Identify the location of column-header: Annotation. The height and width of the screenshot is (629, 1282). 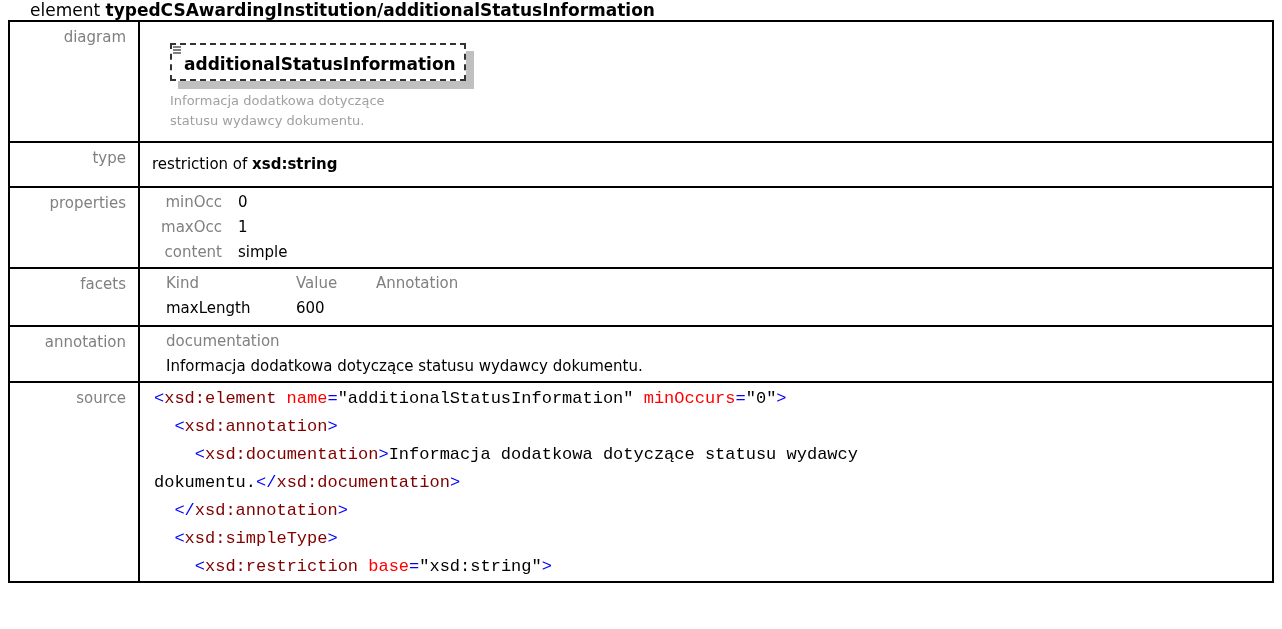
(417, 283).